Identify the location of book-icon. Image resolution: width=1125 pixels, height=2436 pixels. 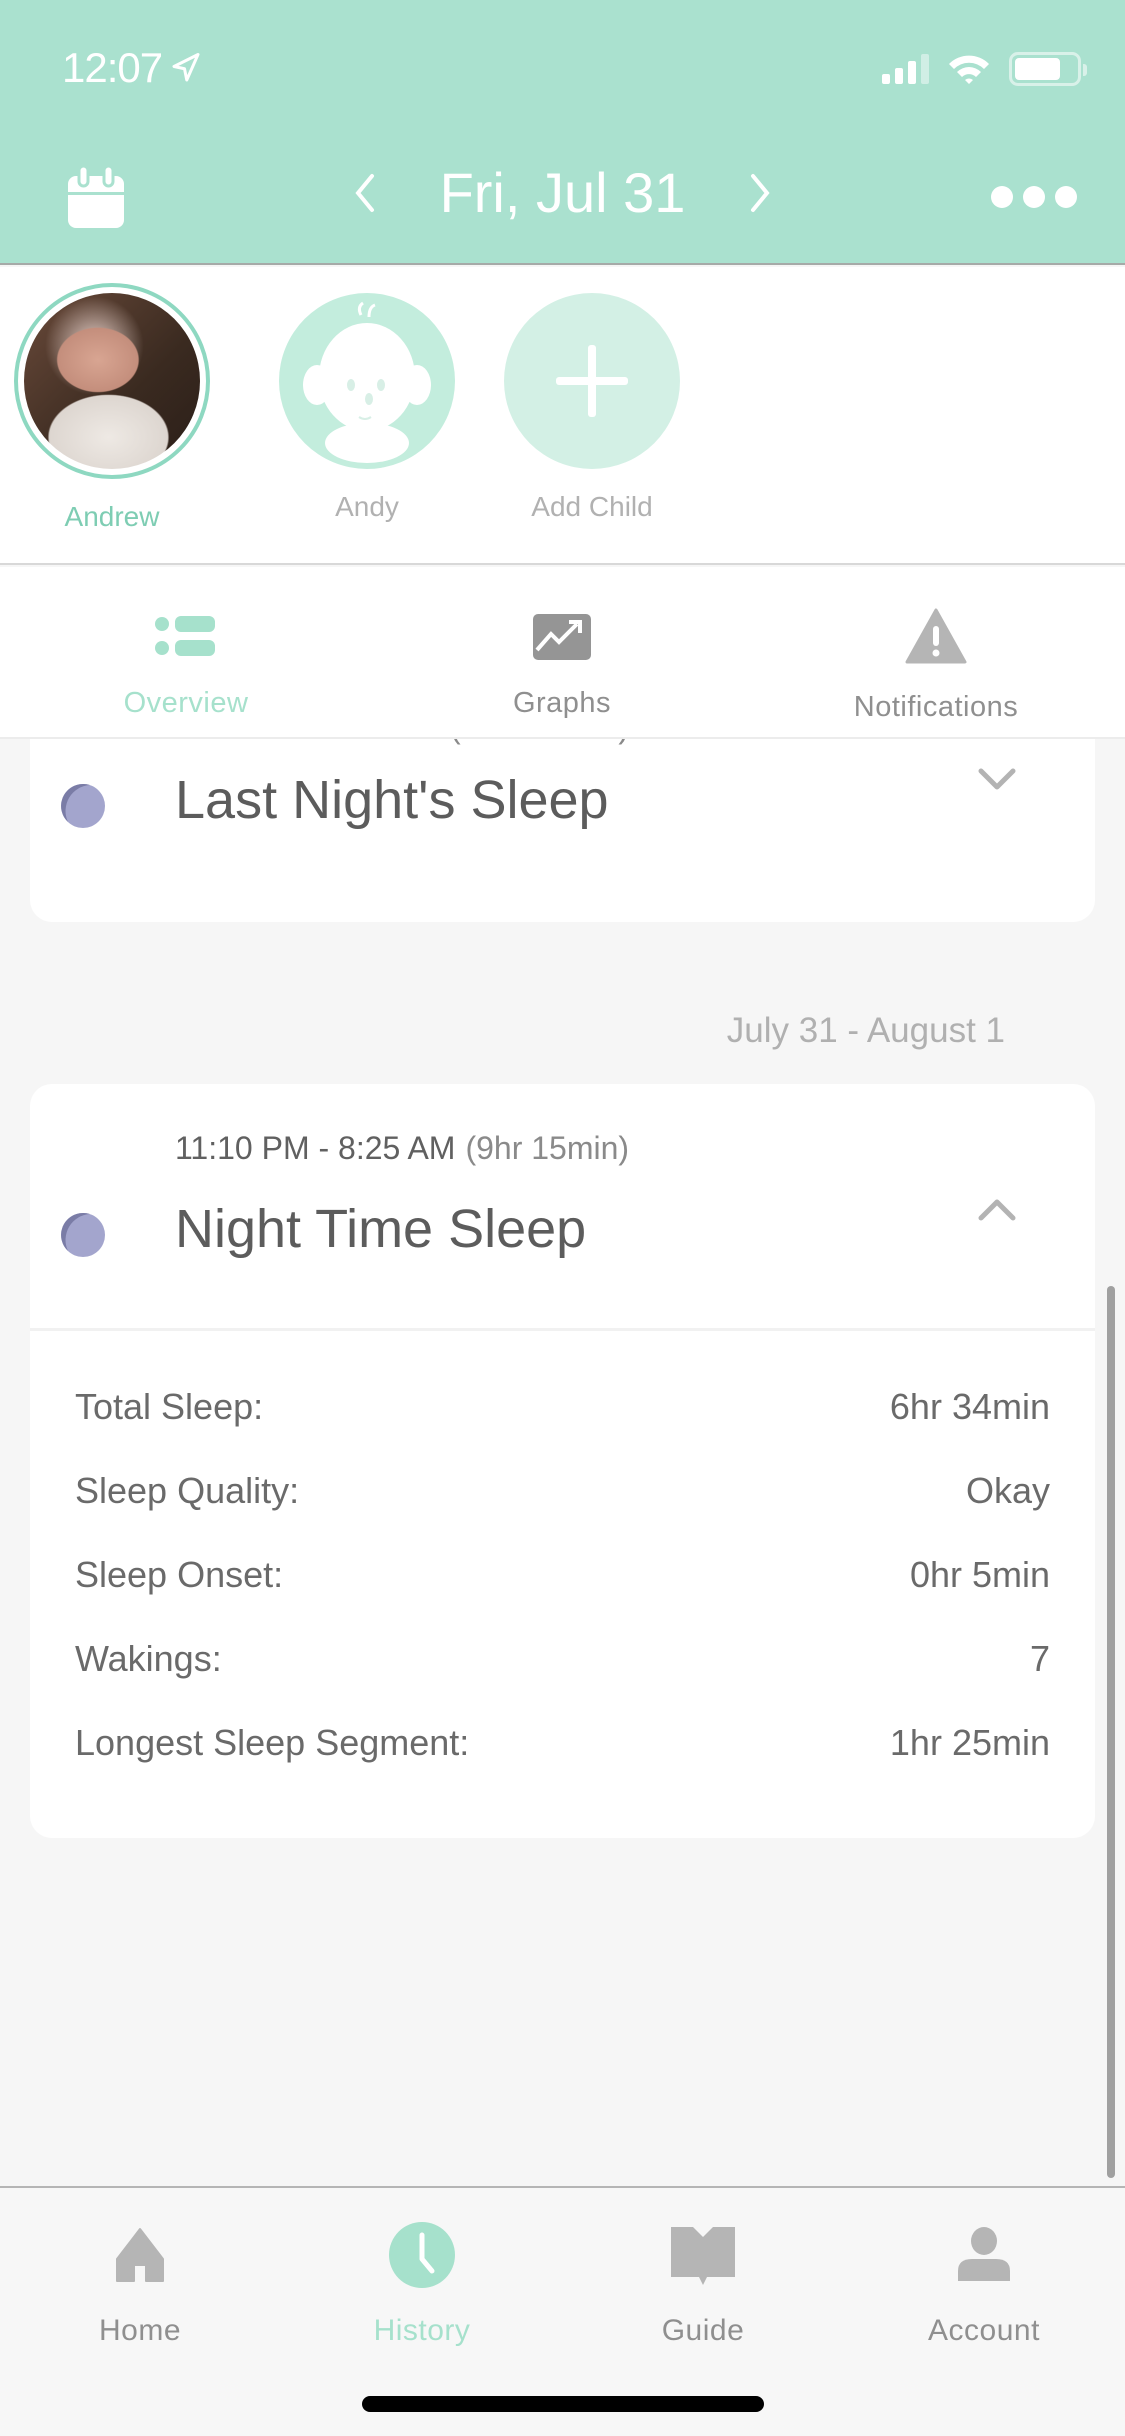
(703, 2256).